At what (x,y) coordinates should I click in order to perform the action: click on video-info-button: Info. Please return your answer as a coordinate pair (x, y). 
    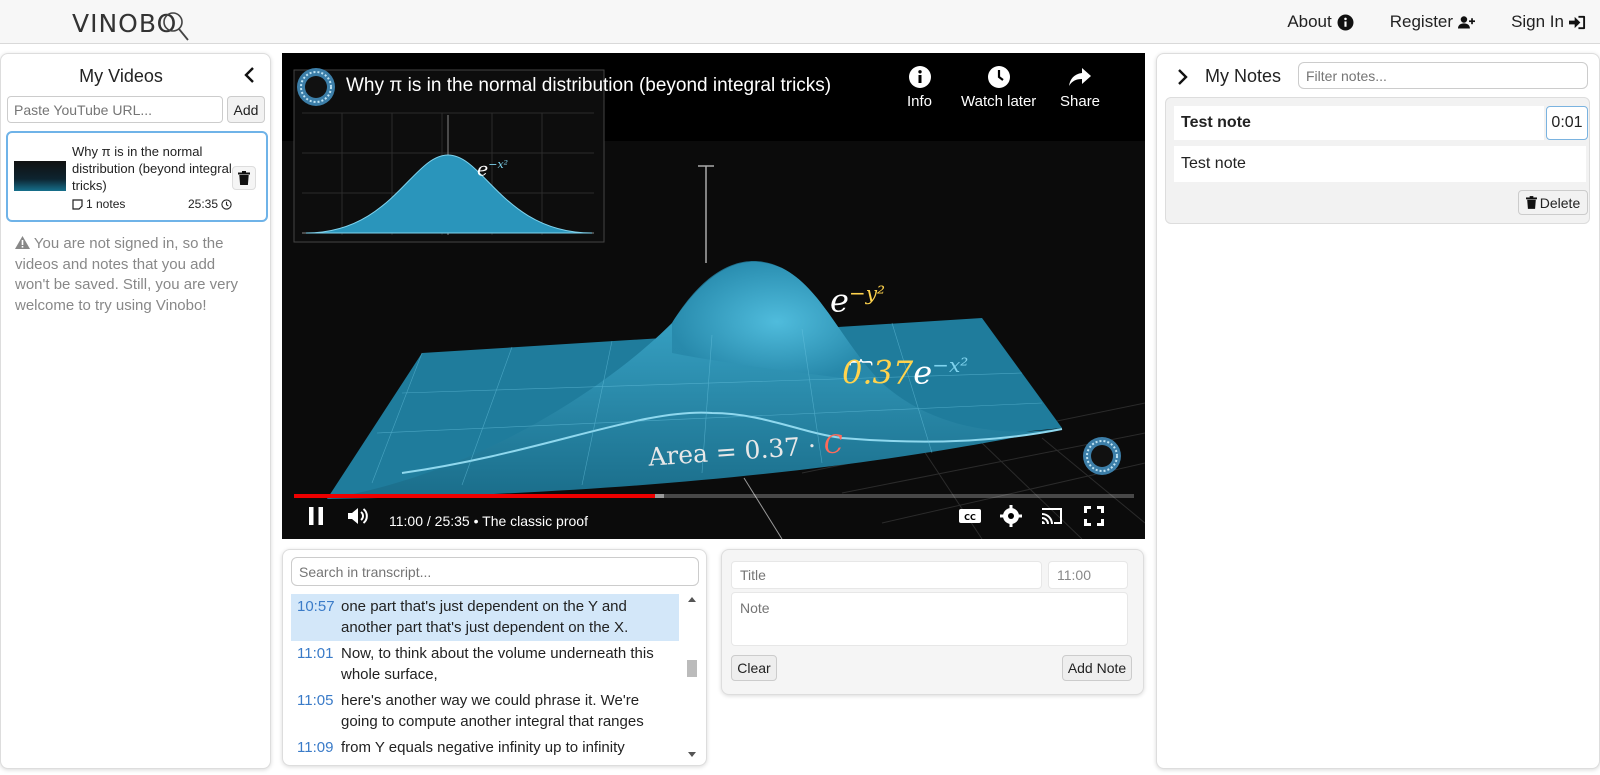
    Looking at the image, I should click on (919, 87).